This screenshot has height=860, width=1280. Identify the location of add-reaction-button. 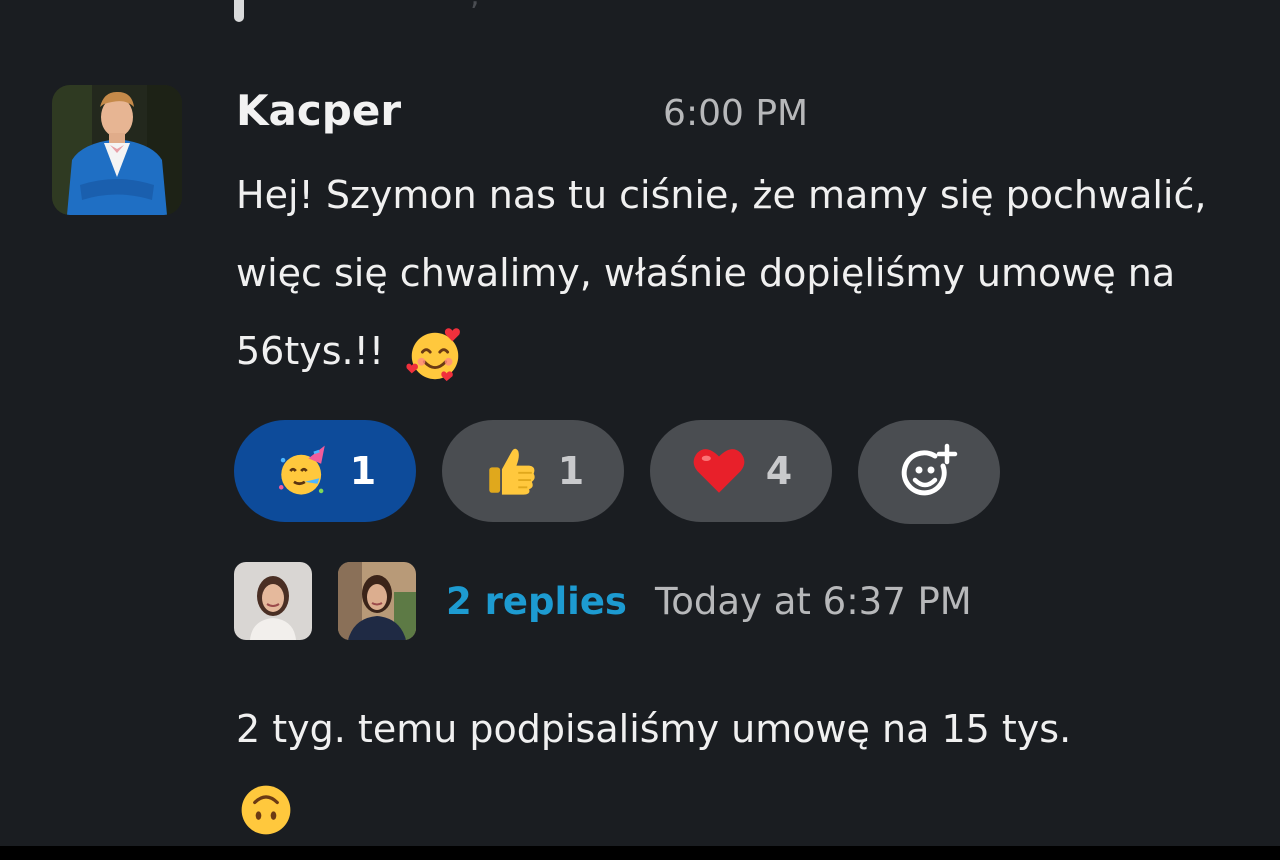
(929, 472).